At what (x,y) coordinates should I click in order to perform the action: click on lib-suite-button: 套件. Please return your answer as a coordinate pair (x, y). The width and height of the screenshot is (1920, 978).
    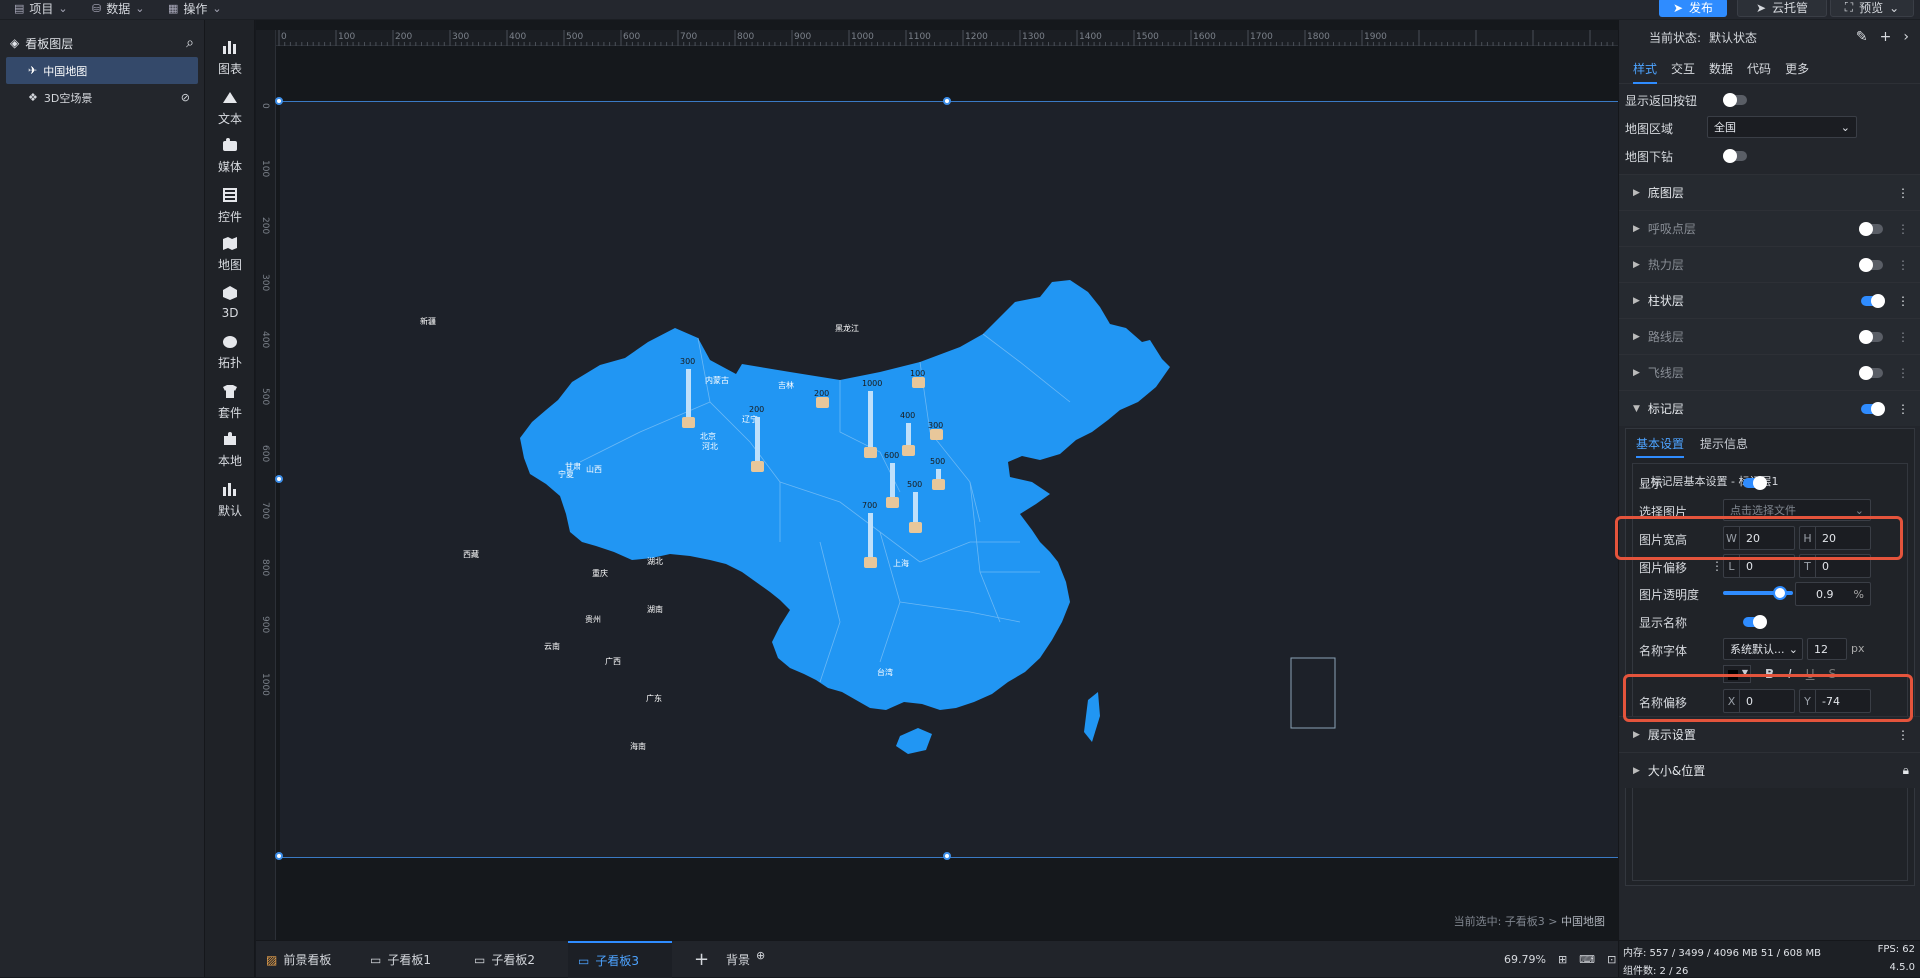
    Looking at the image, I should click on (230, 402).